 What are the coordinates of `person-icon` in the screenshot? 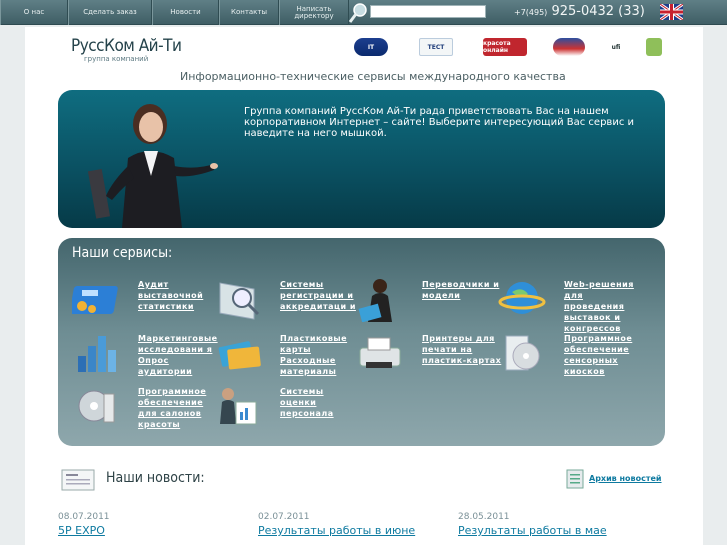 It's located at (382, 299).